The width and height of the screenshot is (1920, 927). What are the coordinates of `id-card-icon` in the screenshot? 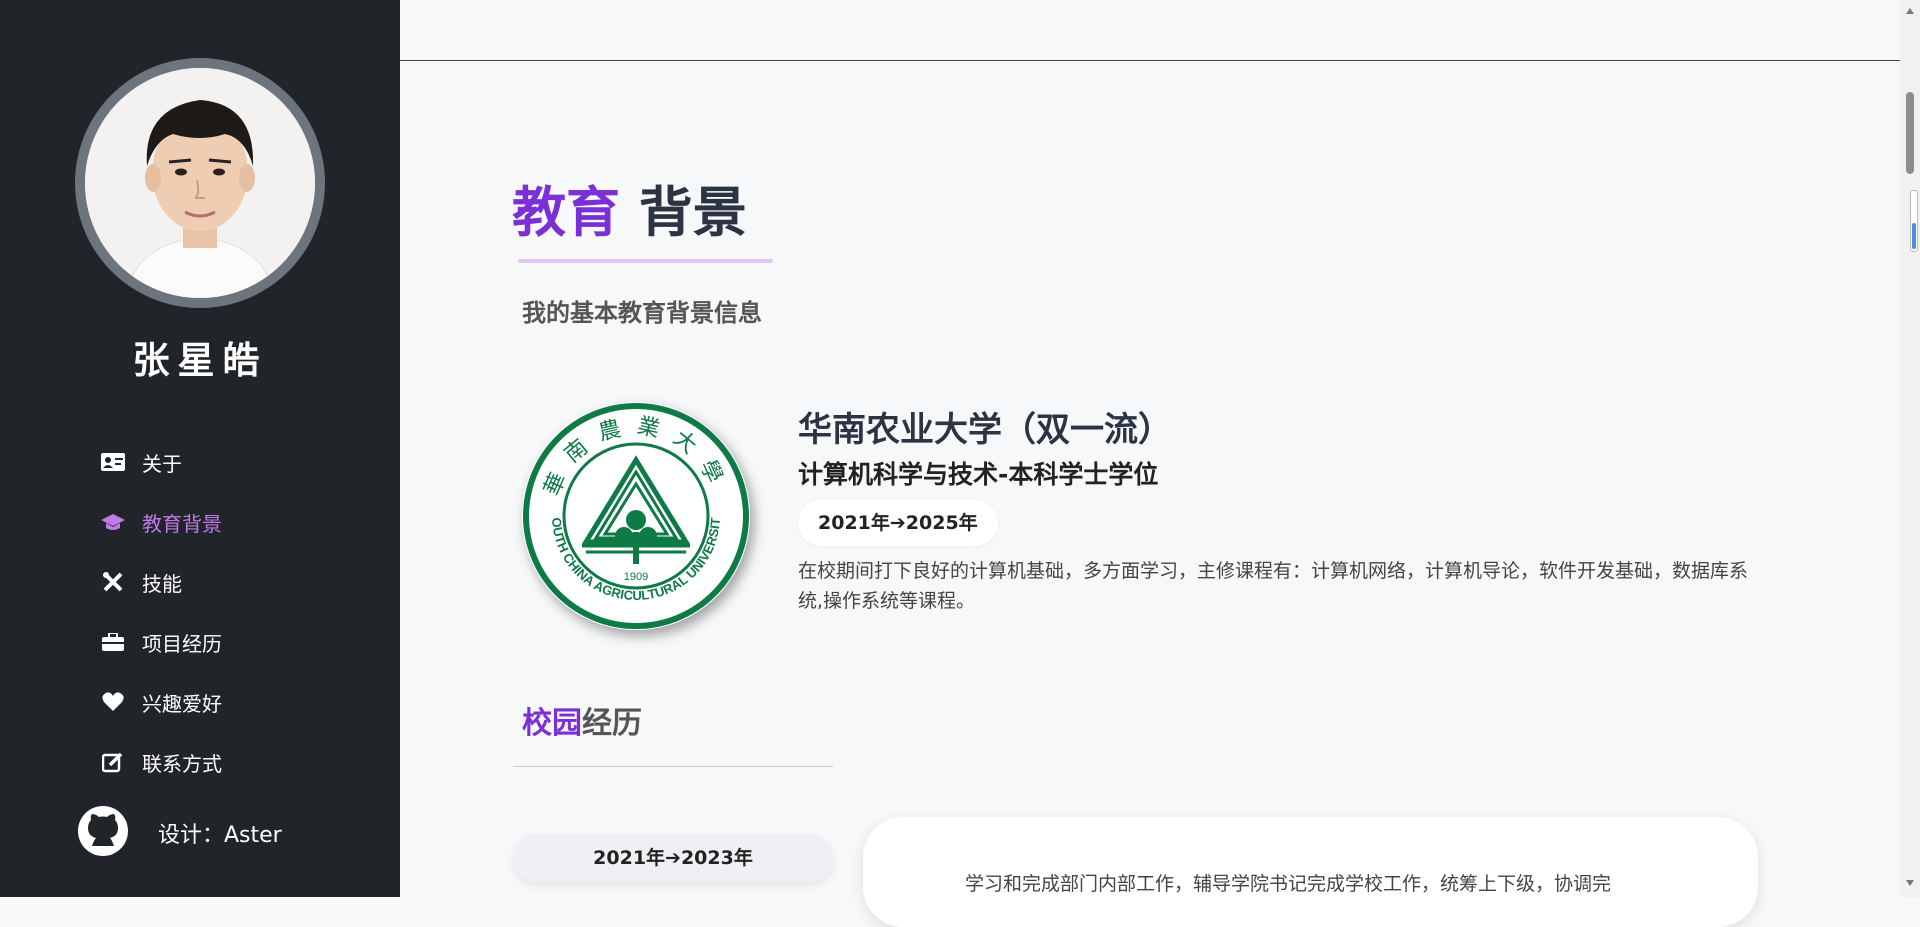 It's located at (113, 462).